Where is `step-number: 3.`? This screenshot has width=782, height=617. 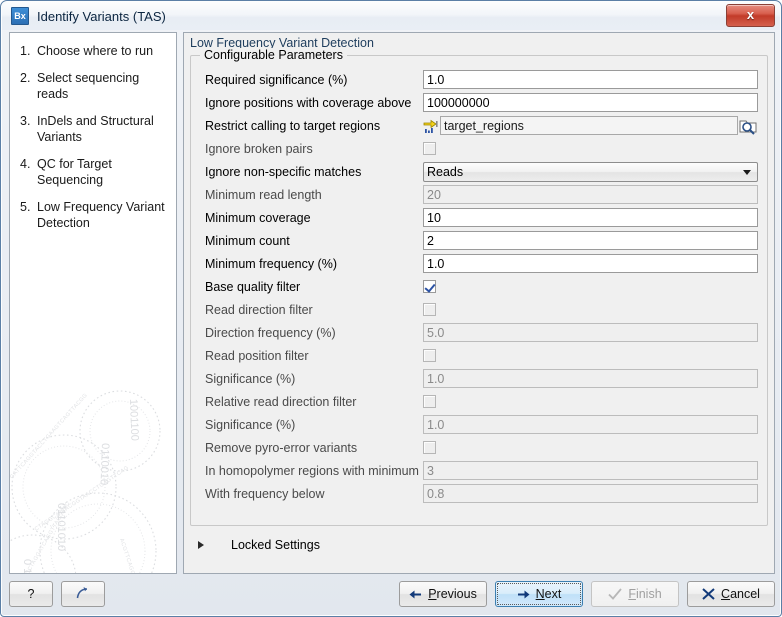 step-number: 3. is located at coordinates (25, 121).